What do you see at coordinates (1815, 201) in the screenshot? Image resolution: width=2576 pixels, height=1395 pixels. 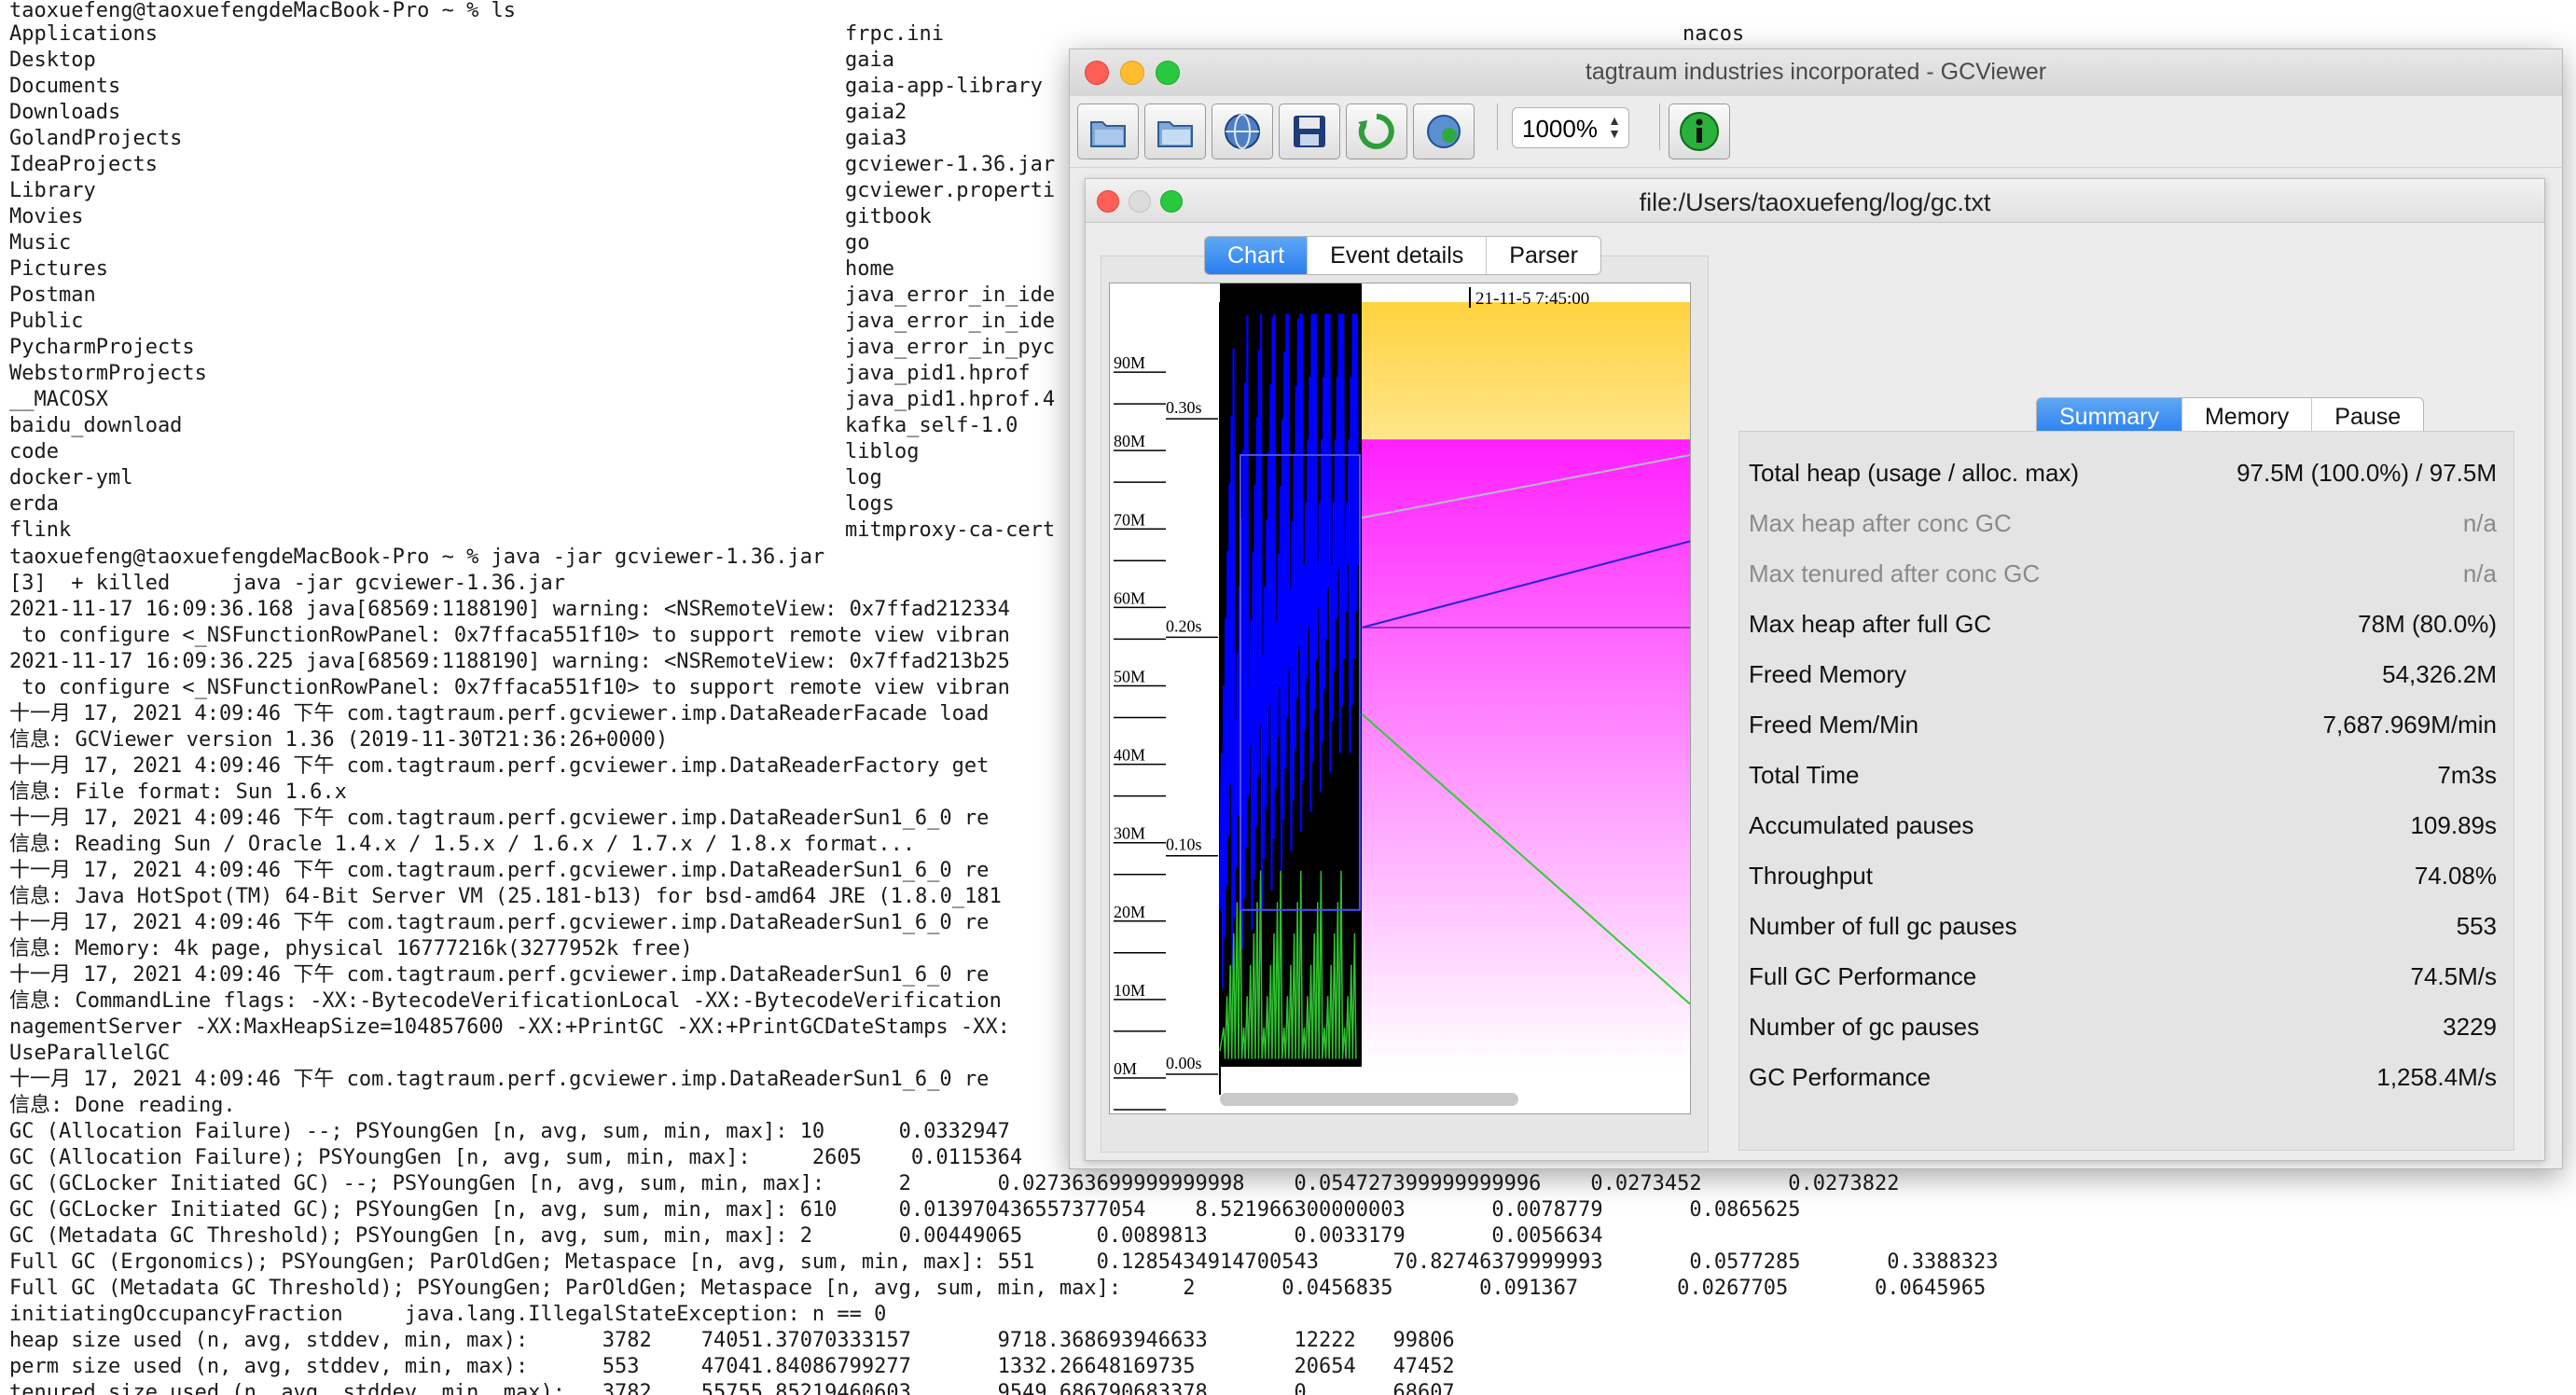 I see `document-titlebar: file:/Users/taoxuefeng/log/gc.txt` at bounding box center [1815, 201].